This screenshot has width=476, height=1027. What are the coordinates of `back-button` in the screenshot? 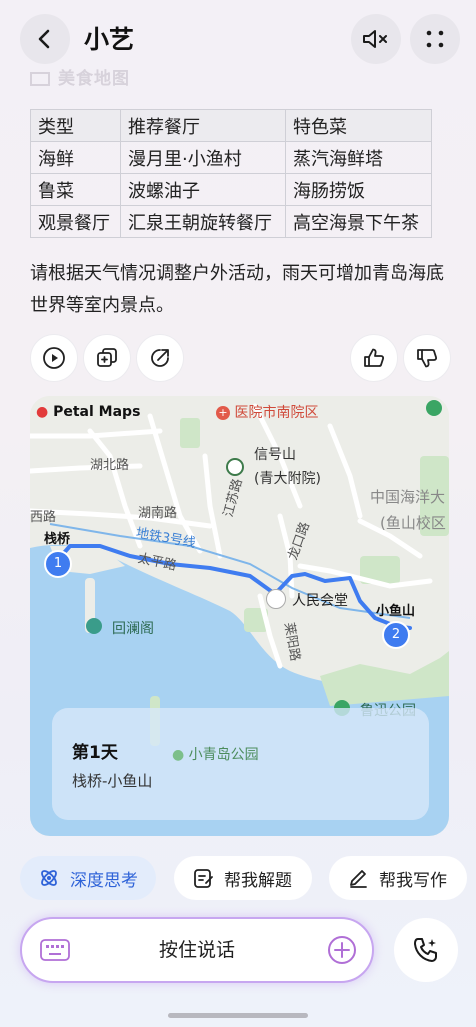 It's located at (45, 39).